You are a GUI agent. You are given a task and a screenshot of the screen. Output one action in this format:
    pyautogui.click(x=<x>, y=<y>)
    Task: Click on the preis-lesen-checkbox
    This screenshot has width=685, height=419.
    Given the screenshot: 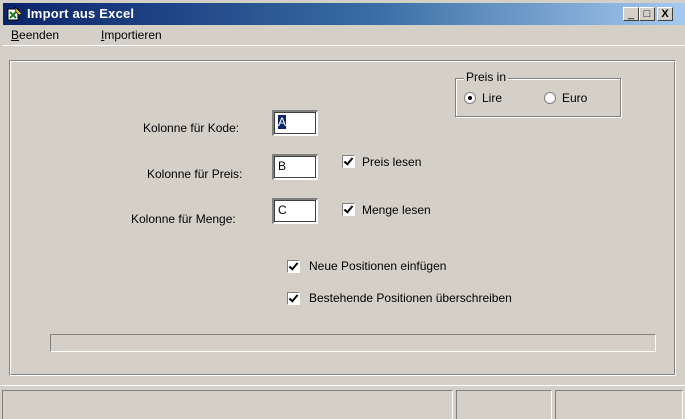 What is the action you would take?
    pyautogui.click(x=348, y=161)
    